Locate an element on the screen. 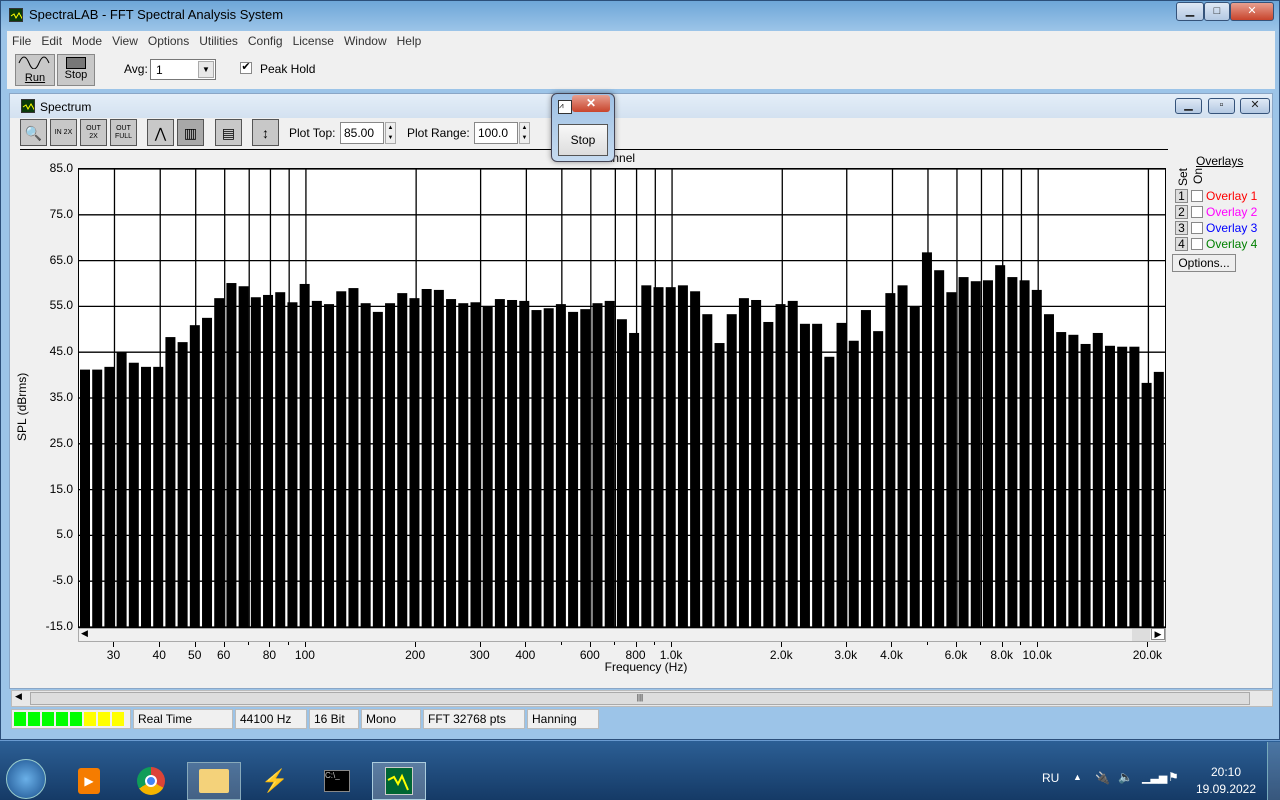 This screenshot has height=800, width=1280. child-maximize-button: ▫ is located at coordinates (1221, 106).